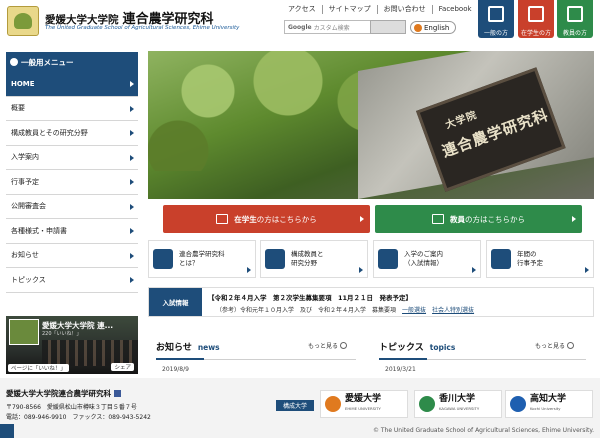  Describe the element at coordinates (25, 255) in the screenshot. I see `sidebar-item-label: お知らせ` at that location.